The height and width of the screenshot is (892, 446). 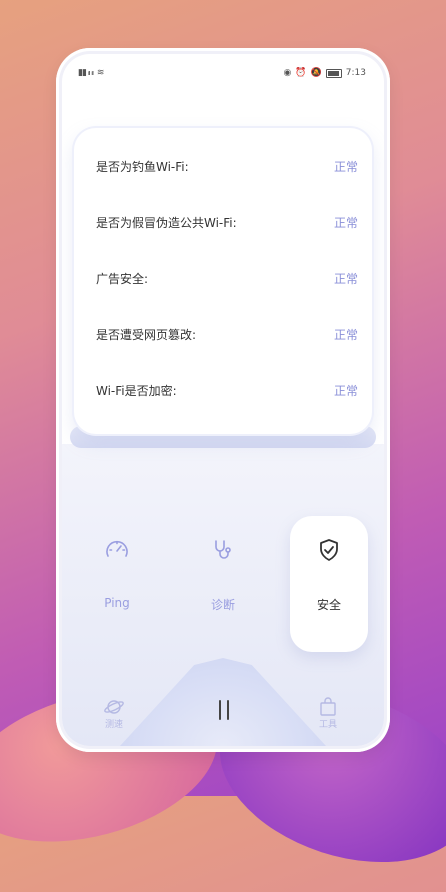 I want to click on tab-label: 测速, so click(x=113, y=725).